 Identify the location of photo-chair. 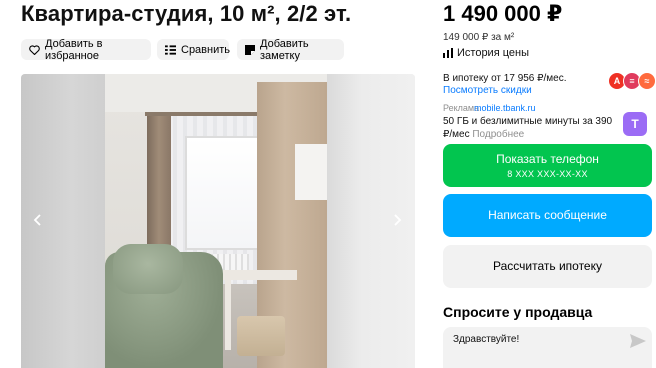
(261, 336).